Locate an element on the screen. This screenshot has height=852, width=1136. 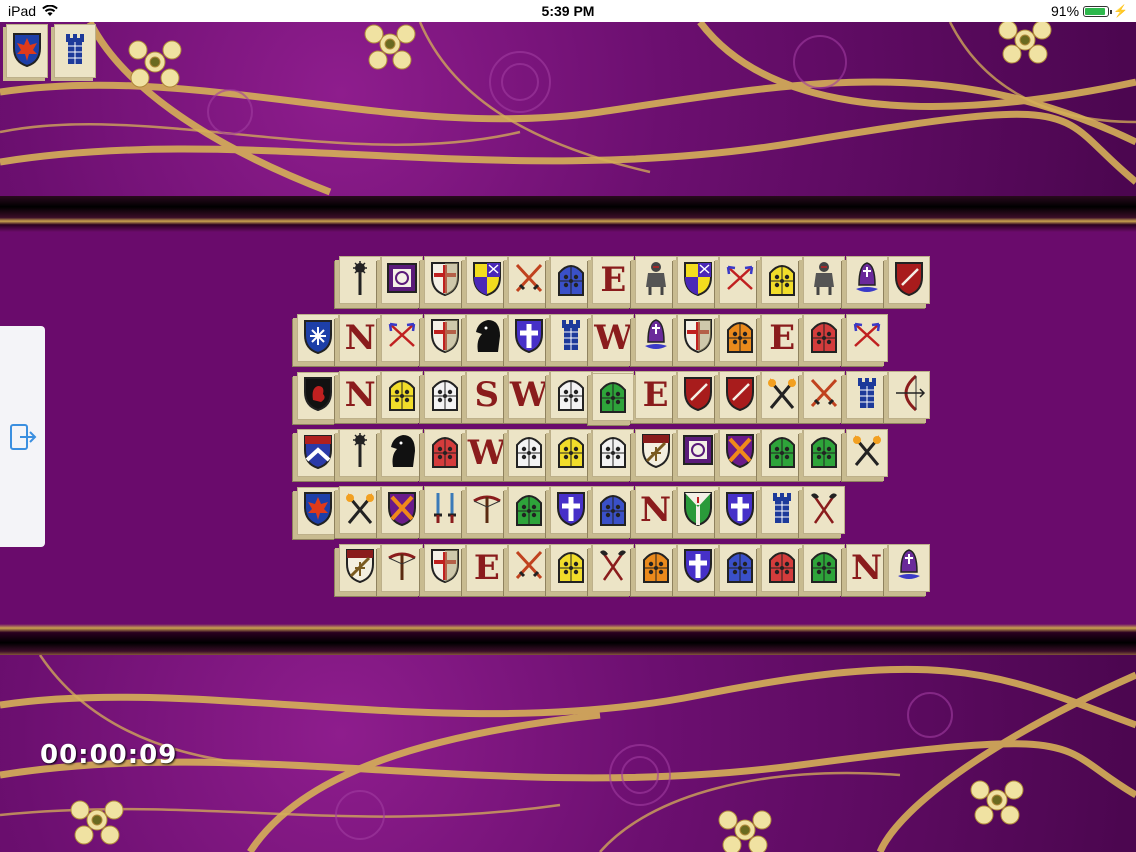
bishop-icon is located at coordinates (867, 280).